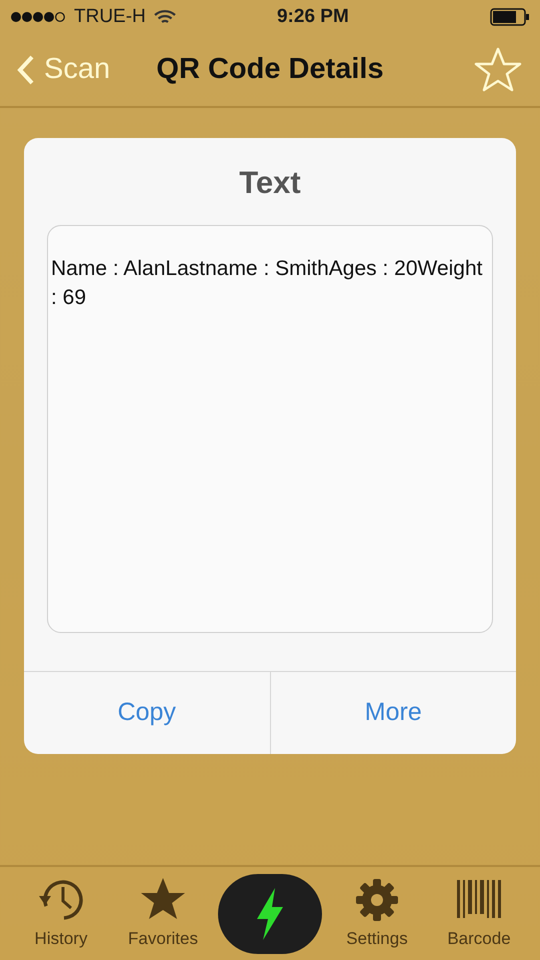 The height and width of the screenshot is (960, 540). Describe the element at coordinates (510, 17) in the screenshot. I see `battery-icon` at that location.